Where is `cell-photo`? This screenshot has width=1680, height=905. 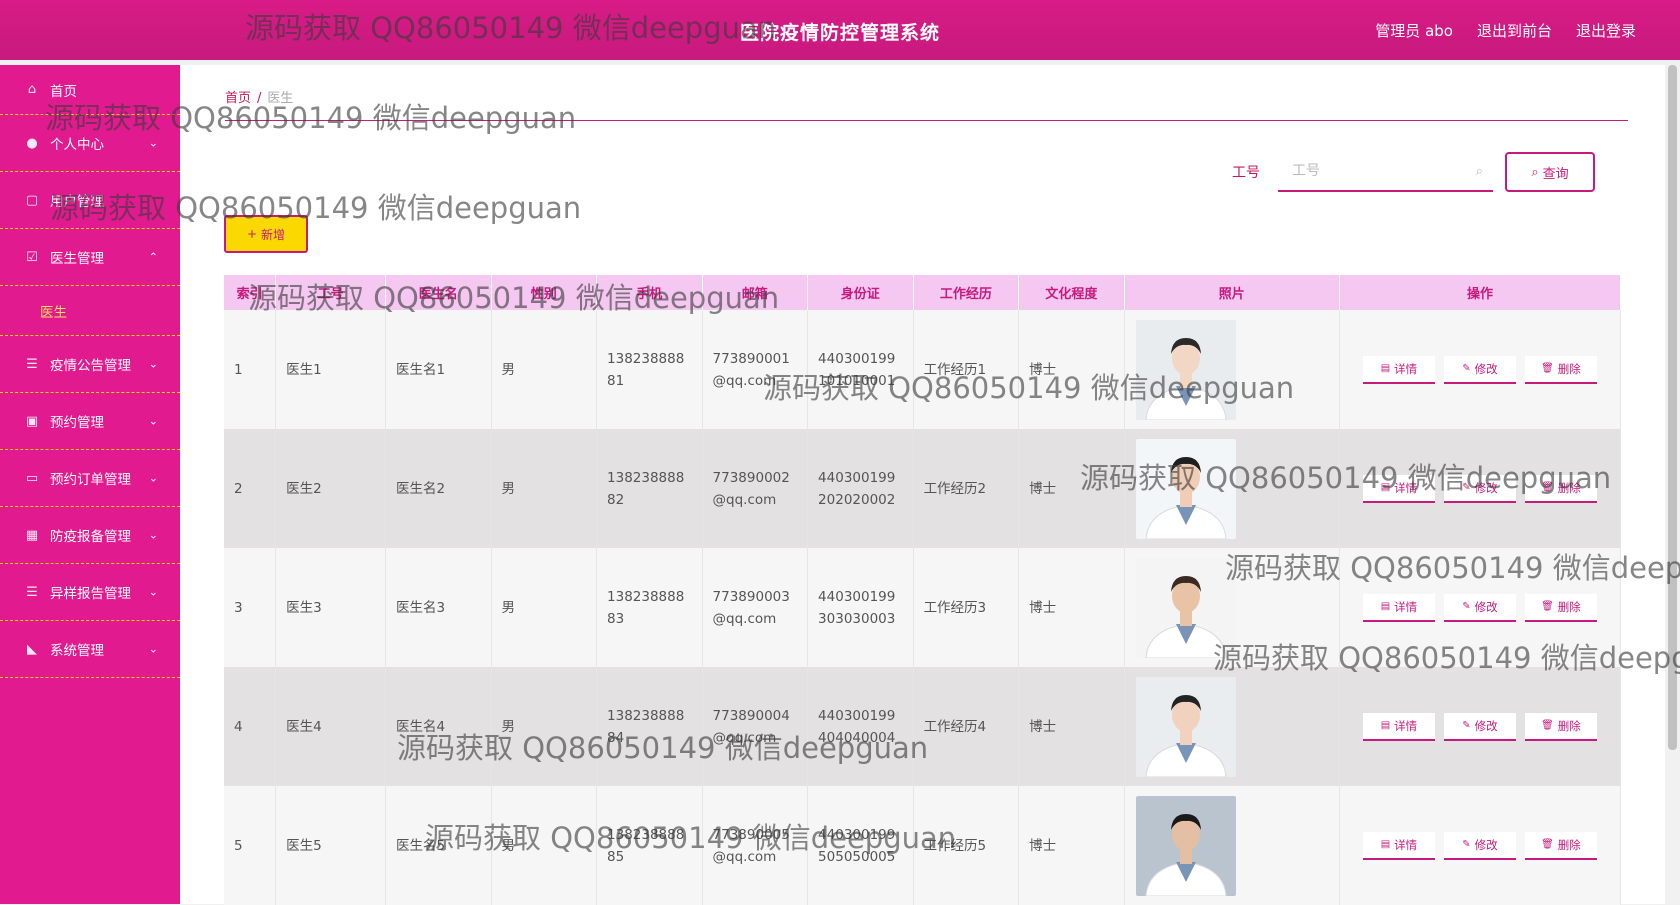
cell-photo is located at coordinates (1232, 845).